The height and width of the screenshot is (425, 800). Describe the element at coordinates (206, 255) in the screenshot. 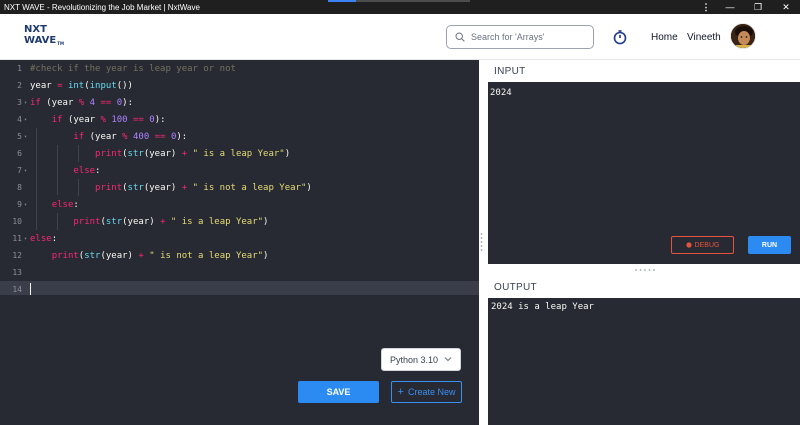

I see `code-token: " is not a leap Year"` at that location.